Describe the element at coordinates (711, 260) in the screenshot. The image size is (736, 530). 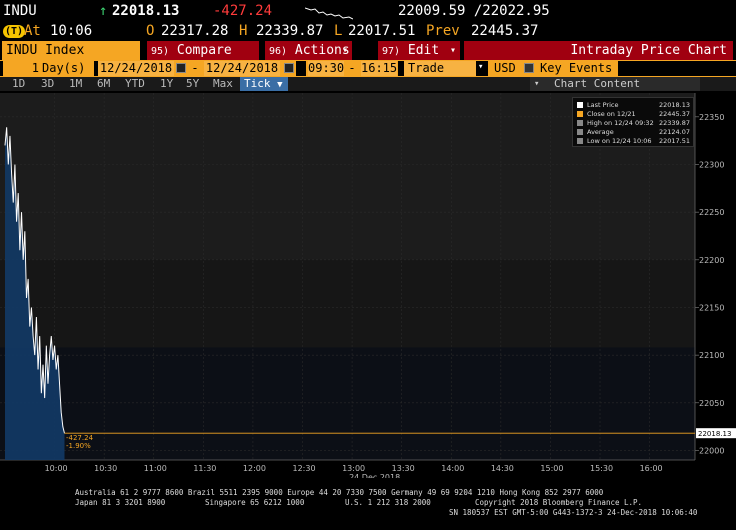
I see `y-tick-label: 22200` at that location.